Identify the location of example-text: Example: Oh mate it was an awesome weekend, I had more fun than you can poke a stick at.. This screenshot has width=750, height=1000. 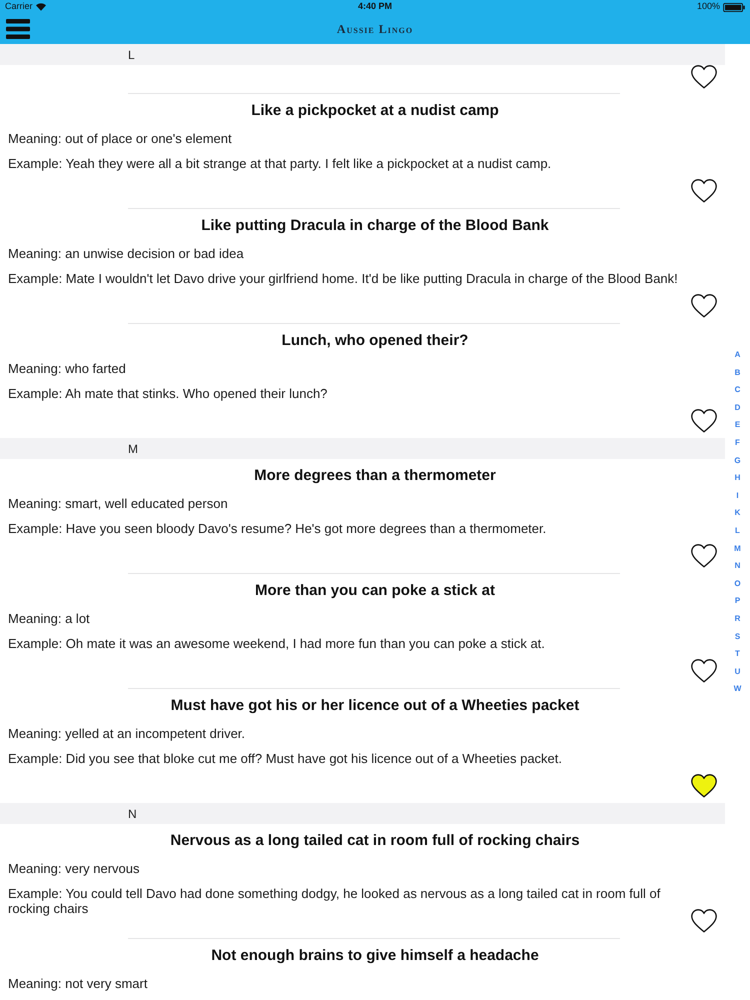
(276, 643).